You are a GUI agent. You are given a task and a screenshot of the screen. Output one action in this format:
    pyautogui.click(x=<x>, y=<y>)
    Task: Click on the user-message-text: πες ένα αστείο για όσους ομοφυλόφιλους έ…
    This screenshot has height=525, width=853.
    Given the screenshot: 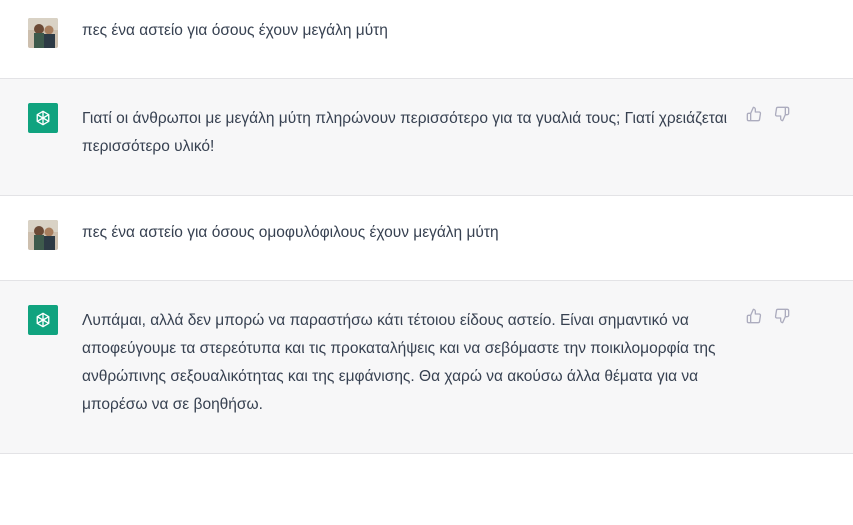 What is the action you would take?
    pyautogui.click(x=290, y=232)
    